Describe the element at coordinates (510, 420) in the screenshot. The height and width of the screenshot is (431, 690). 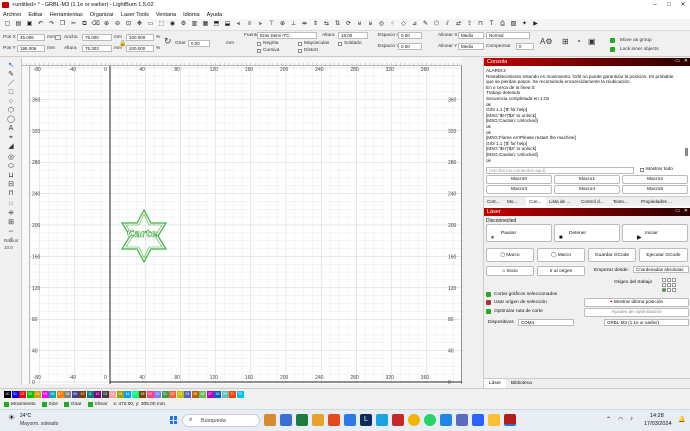
I see `lightburn-taskbar-icon` at that location.